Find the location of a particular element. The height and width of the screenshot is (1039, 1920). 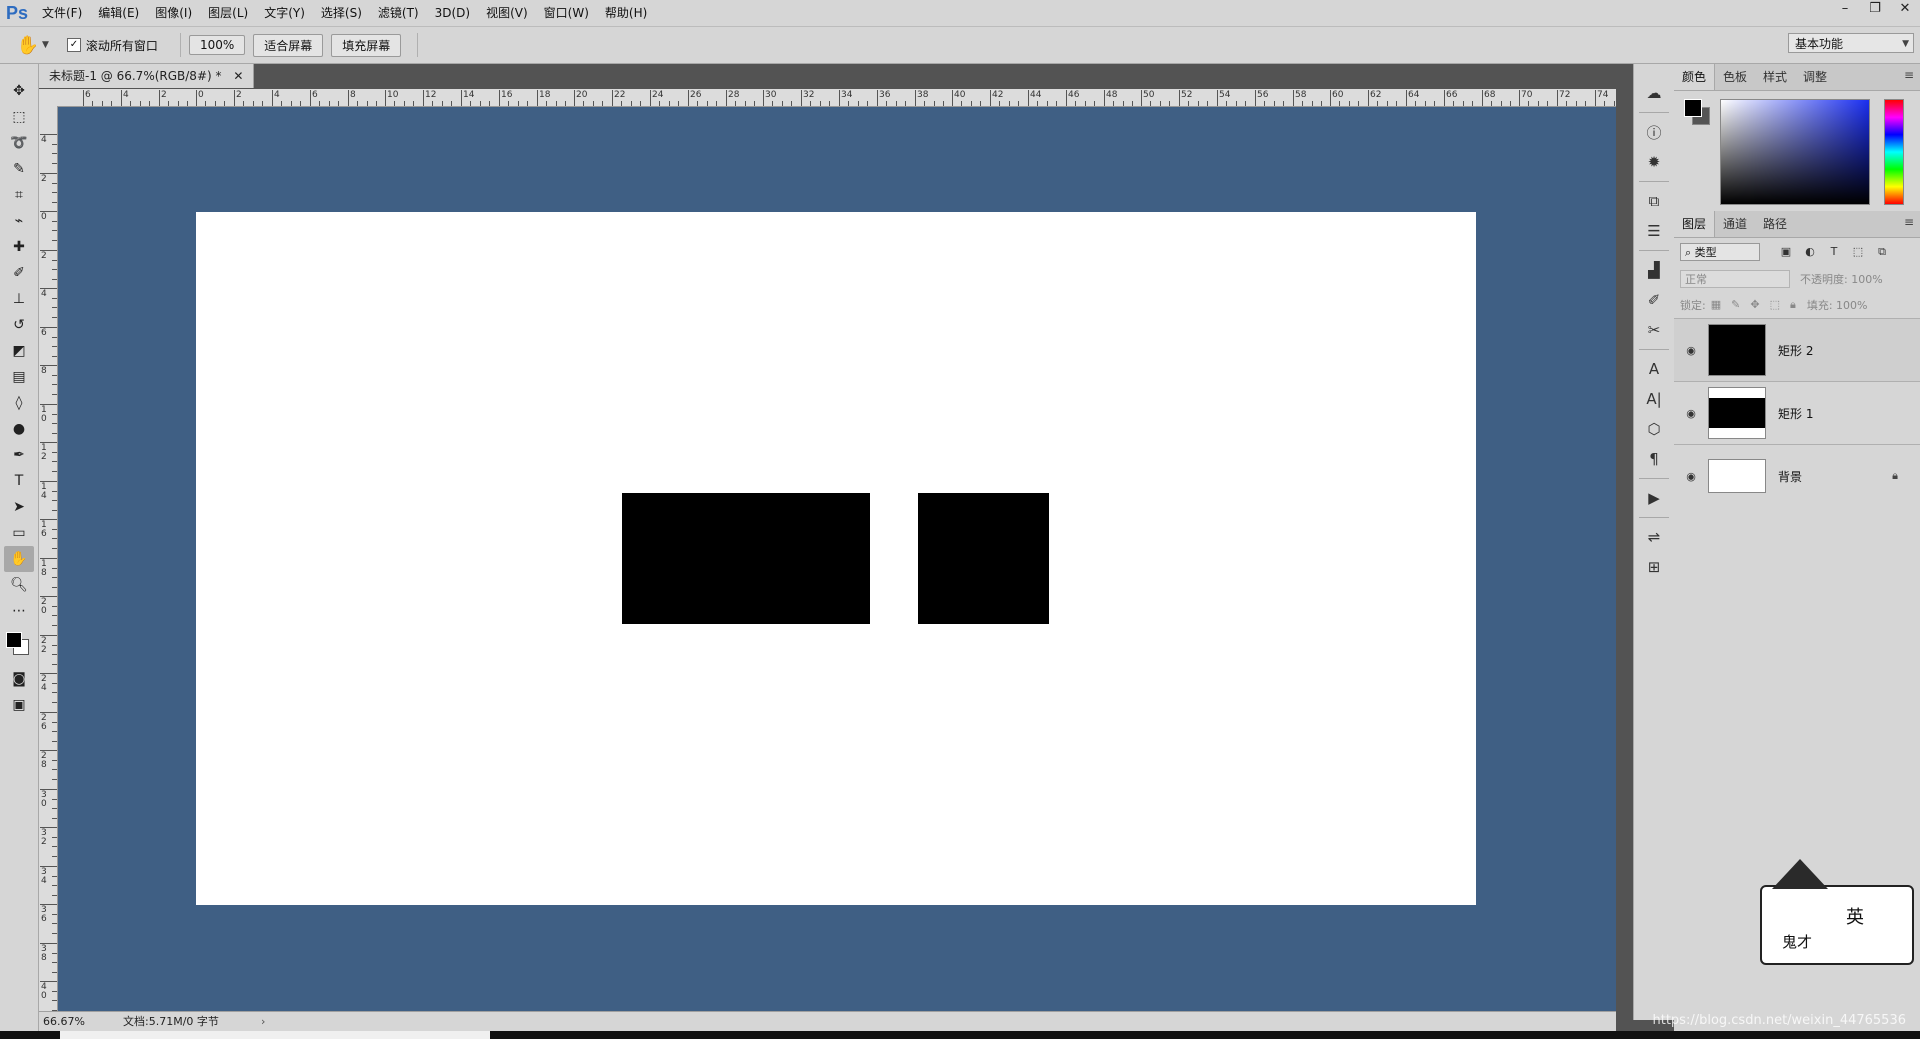

dodge-tool-icon: ● is located at coordinates (19, 429).